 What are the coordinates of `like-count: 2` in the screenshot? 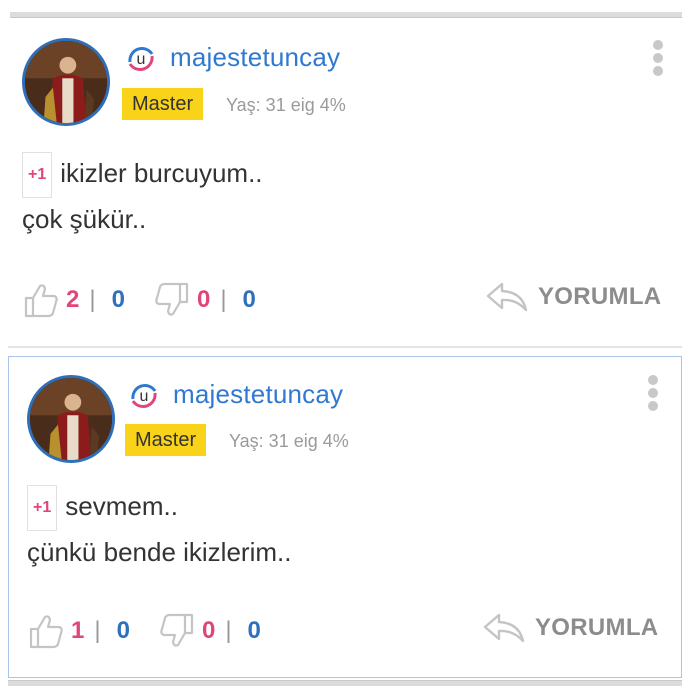 It's located at (73, 299).